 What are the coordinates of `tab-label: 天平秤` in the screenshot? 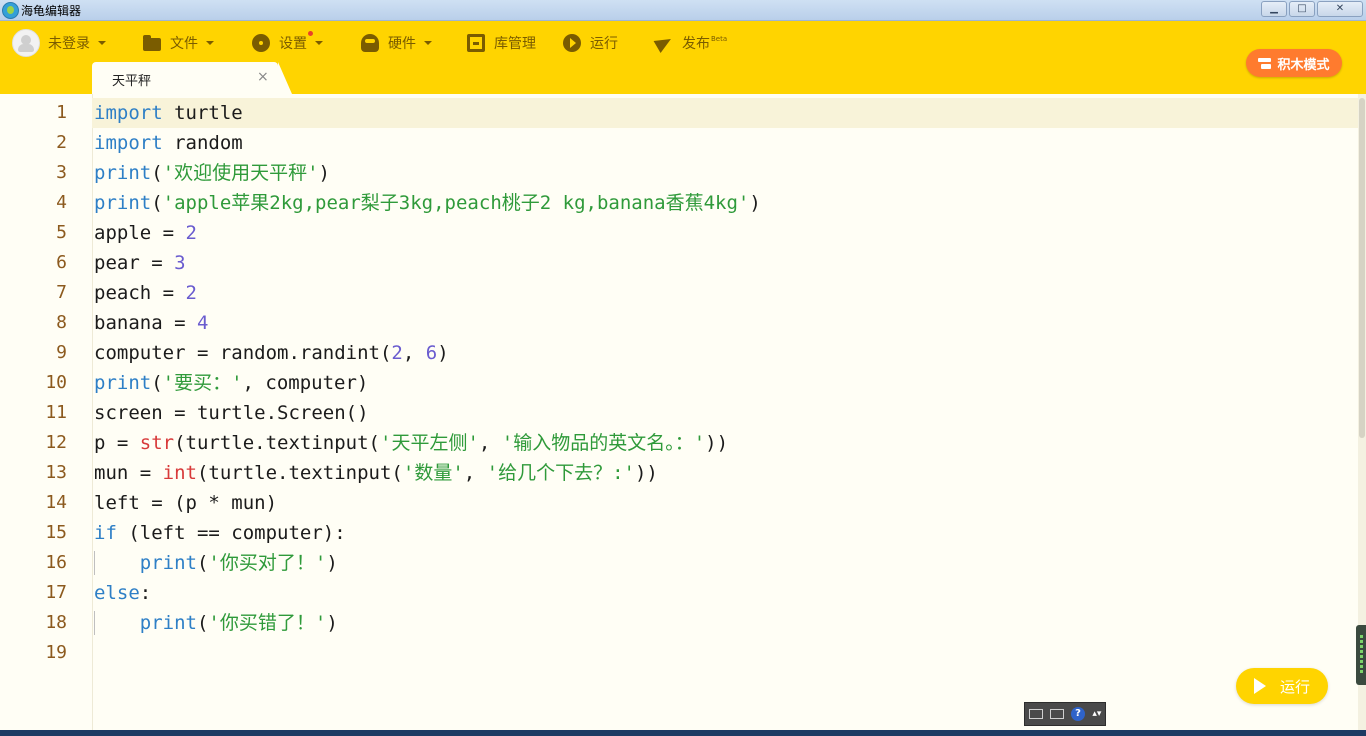 It's located at (132, 81).